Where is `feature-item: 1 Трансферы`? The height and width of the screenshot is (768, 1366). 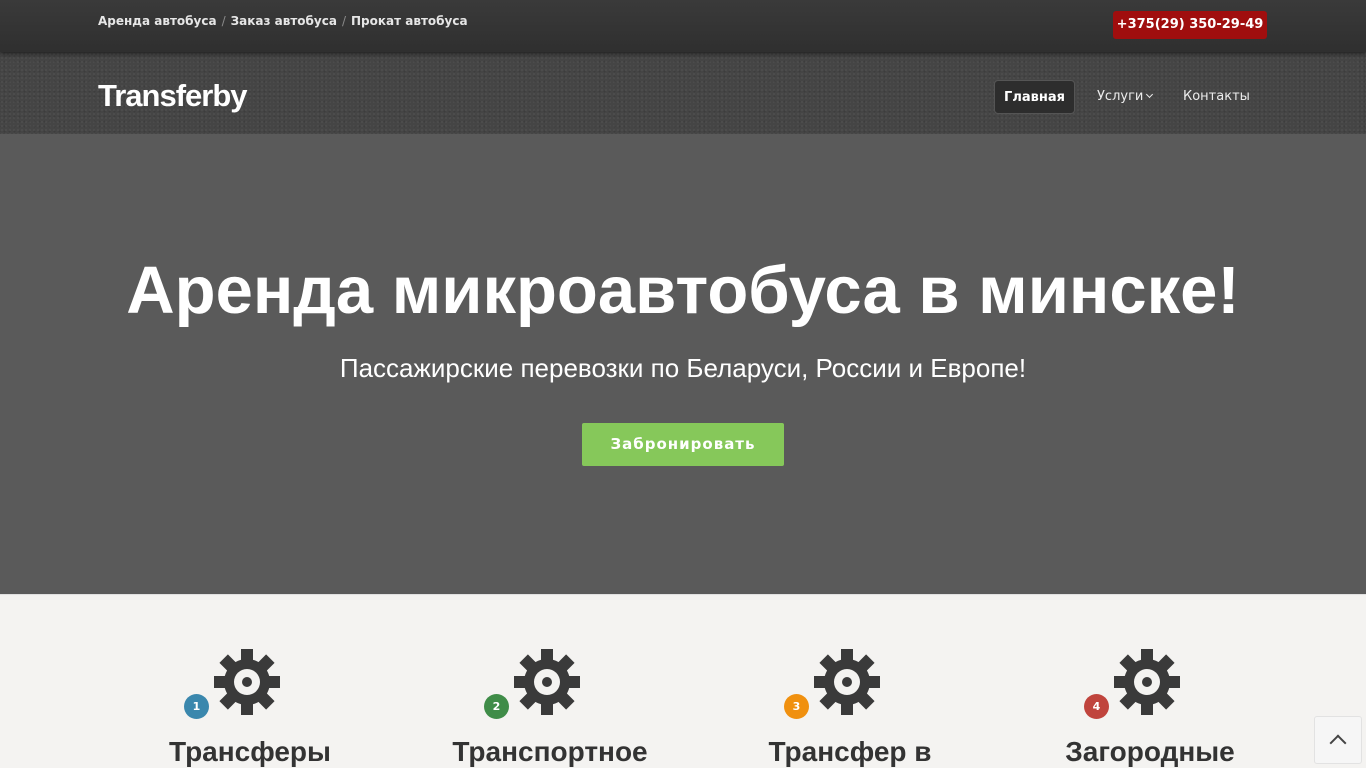 feature-item: 1 Трансферы is located at coordinates (250, 682).